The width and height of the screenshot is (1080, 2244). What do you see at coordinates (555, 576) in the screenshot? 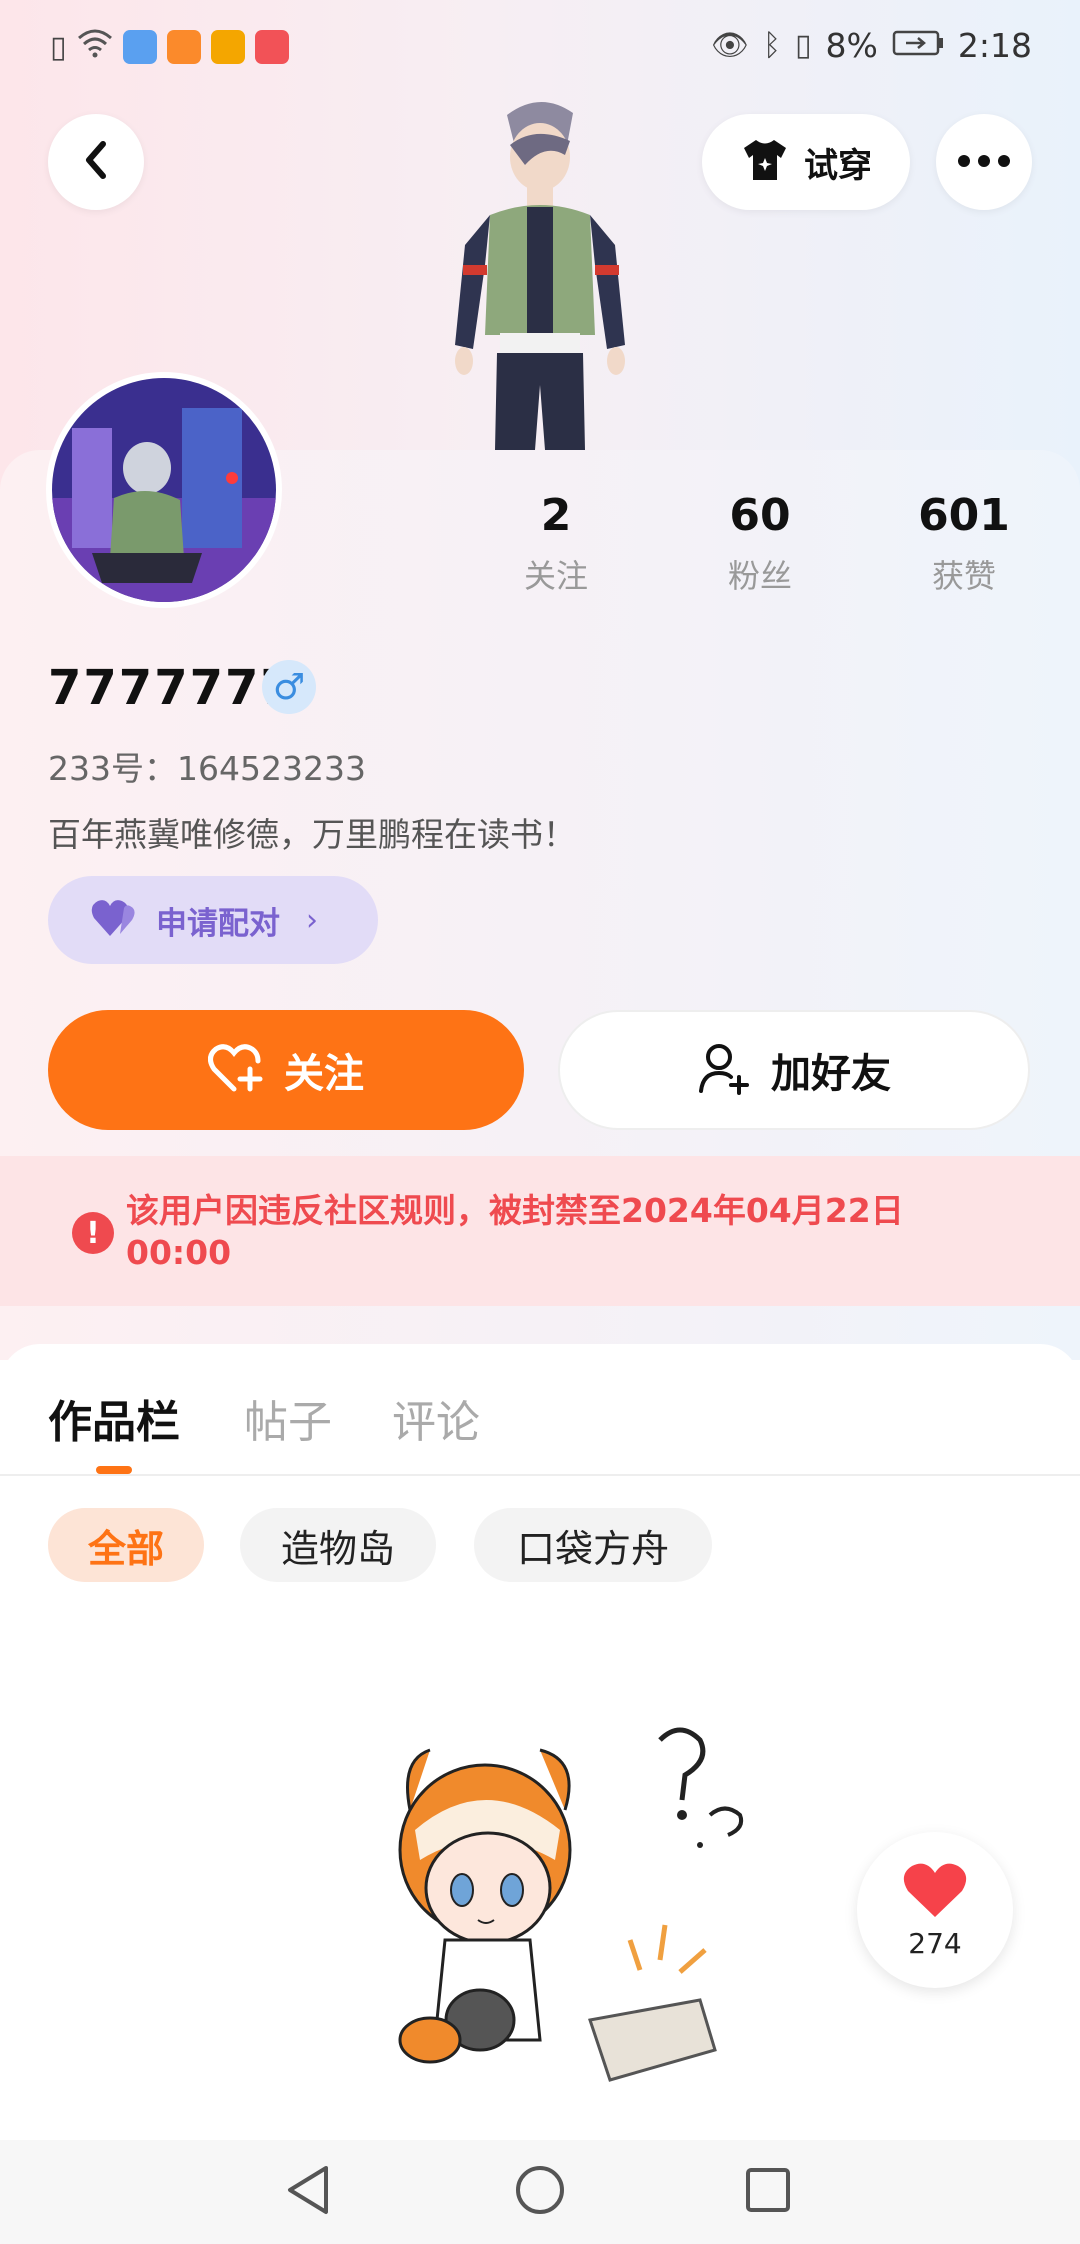
I see `following-label: 关注` at bounding box center [555, 576].